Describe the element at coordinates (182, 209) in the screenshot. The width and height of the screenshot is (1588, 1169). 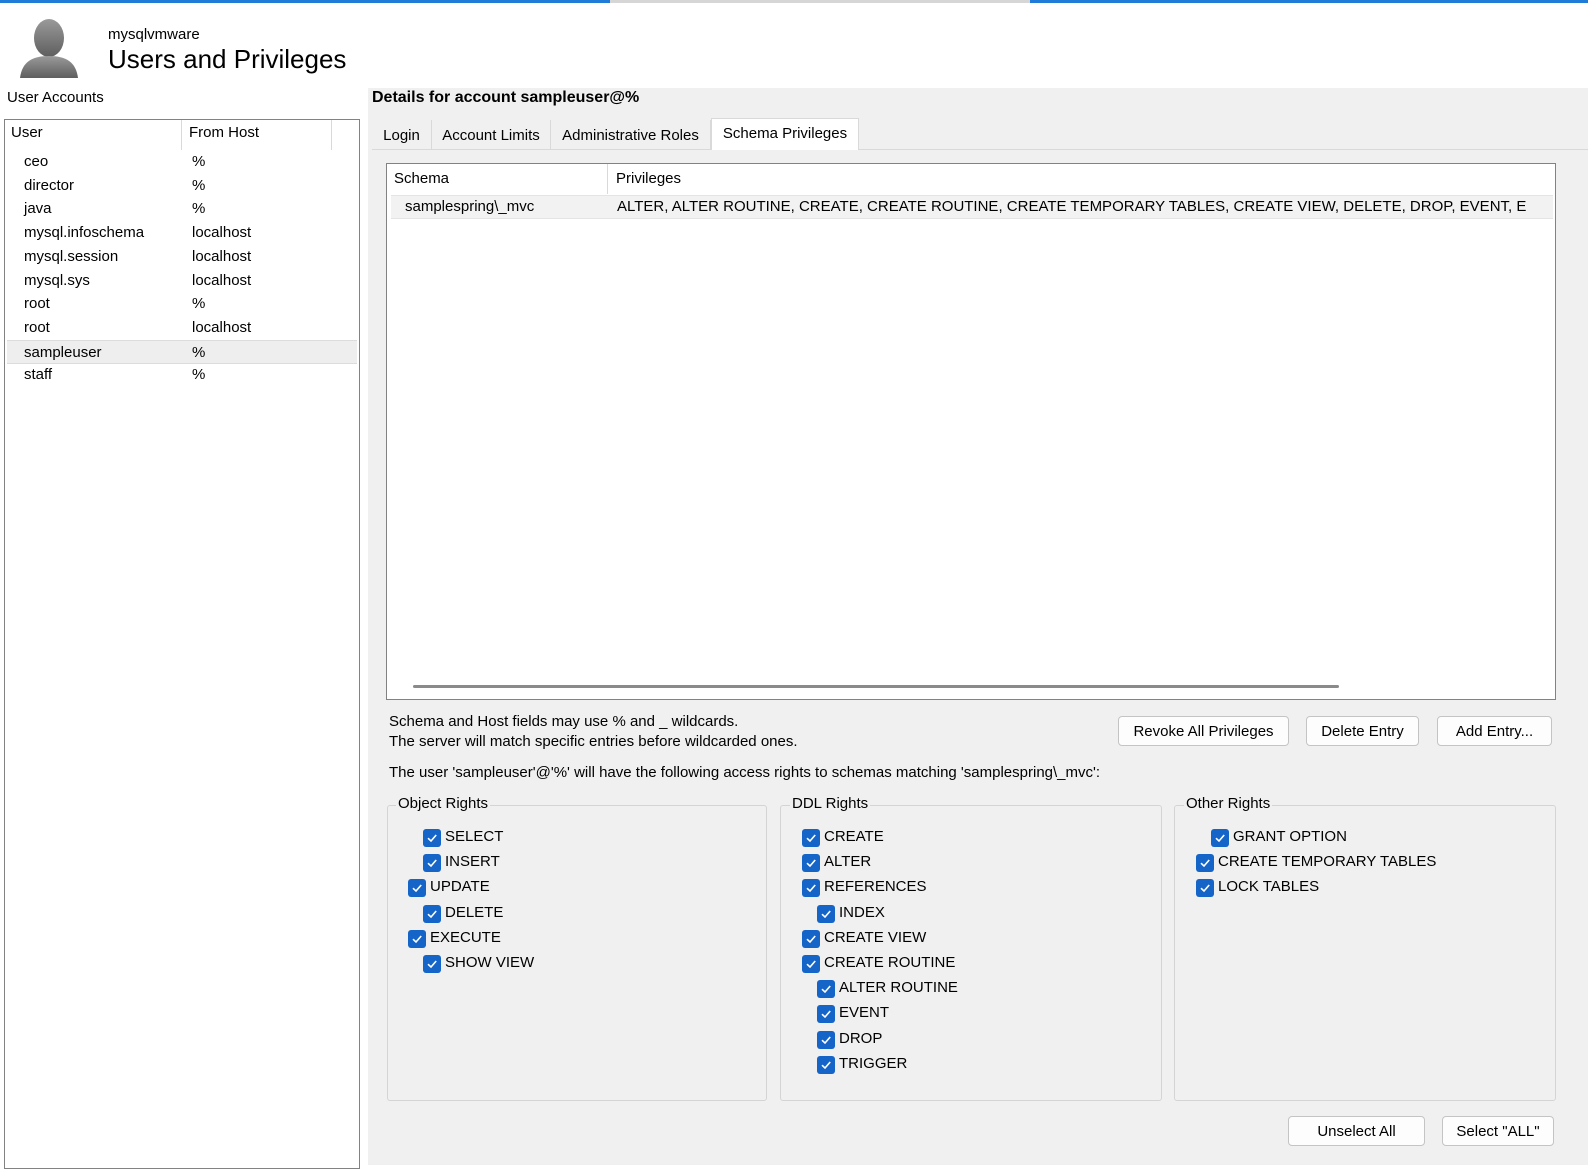
I see `user-list-row: java%` at that location.